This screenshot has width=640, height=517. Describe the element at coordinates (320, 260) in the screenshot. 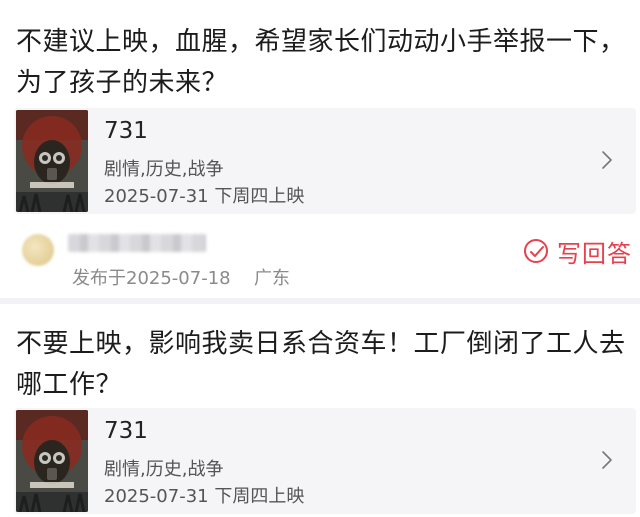

I see `post-meta: 发布于2025-07-18 广东 写回答` at that location.